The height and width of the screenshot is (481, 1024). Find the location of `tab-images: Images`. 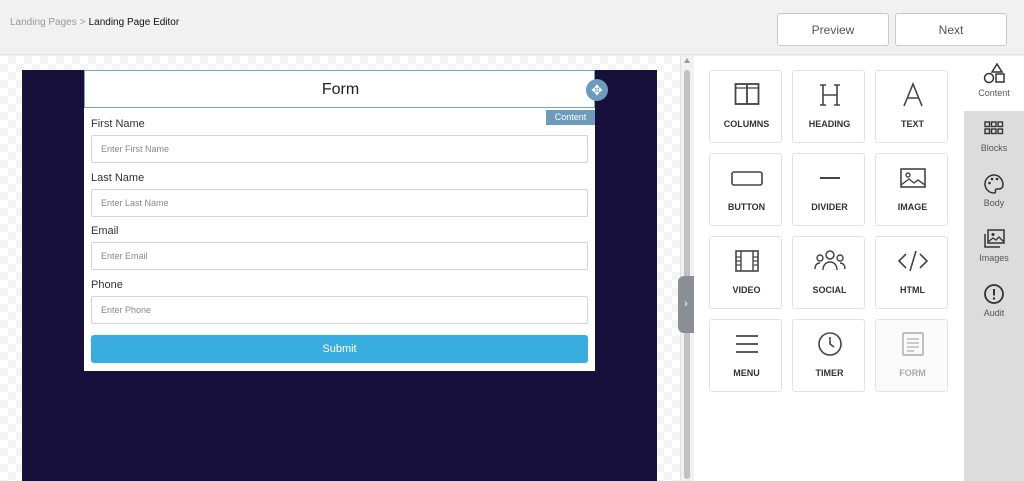

tab-images: Images is located at coordinates (994, 248).